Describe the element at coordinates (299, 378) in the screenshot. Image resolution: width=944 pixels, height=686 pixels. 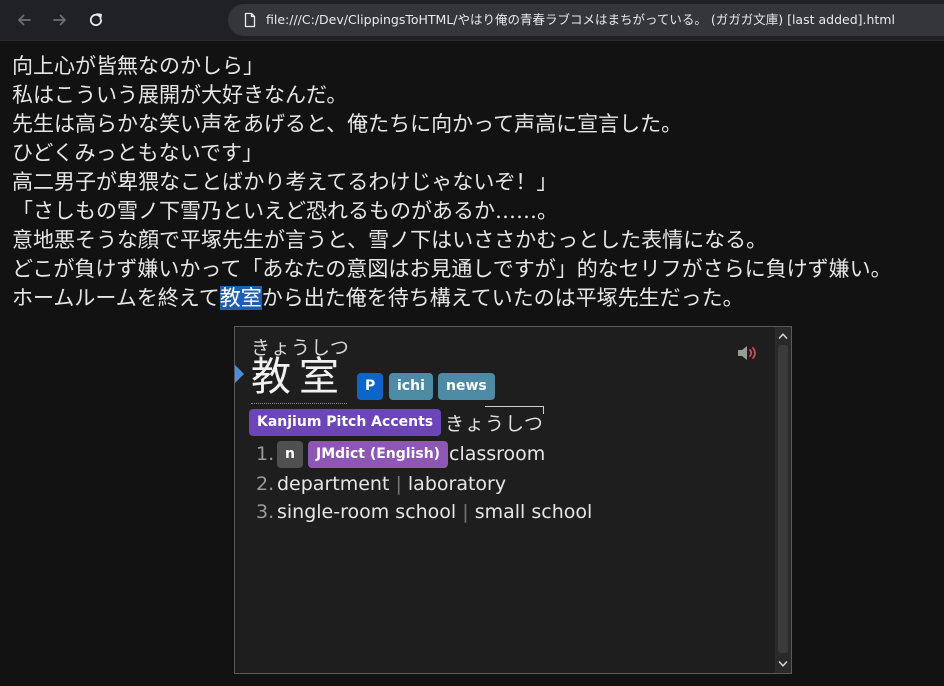
I see `headword: 教室` at that location.